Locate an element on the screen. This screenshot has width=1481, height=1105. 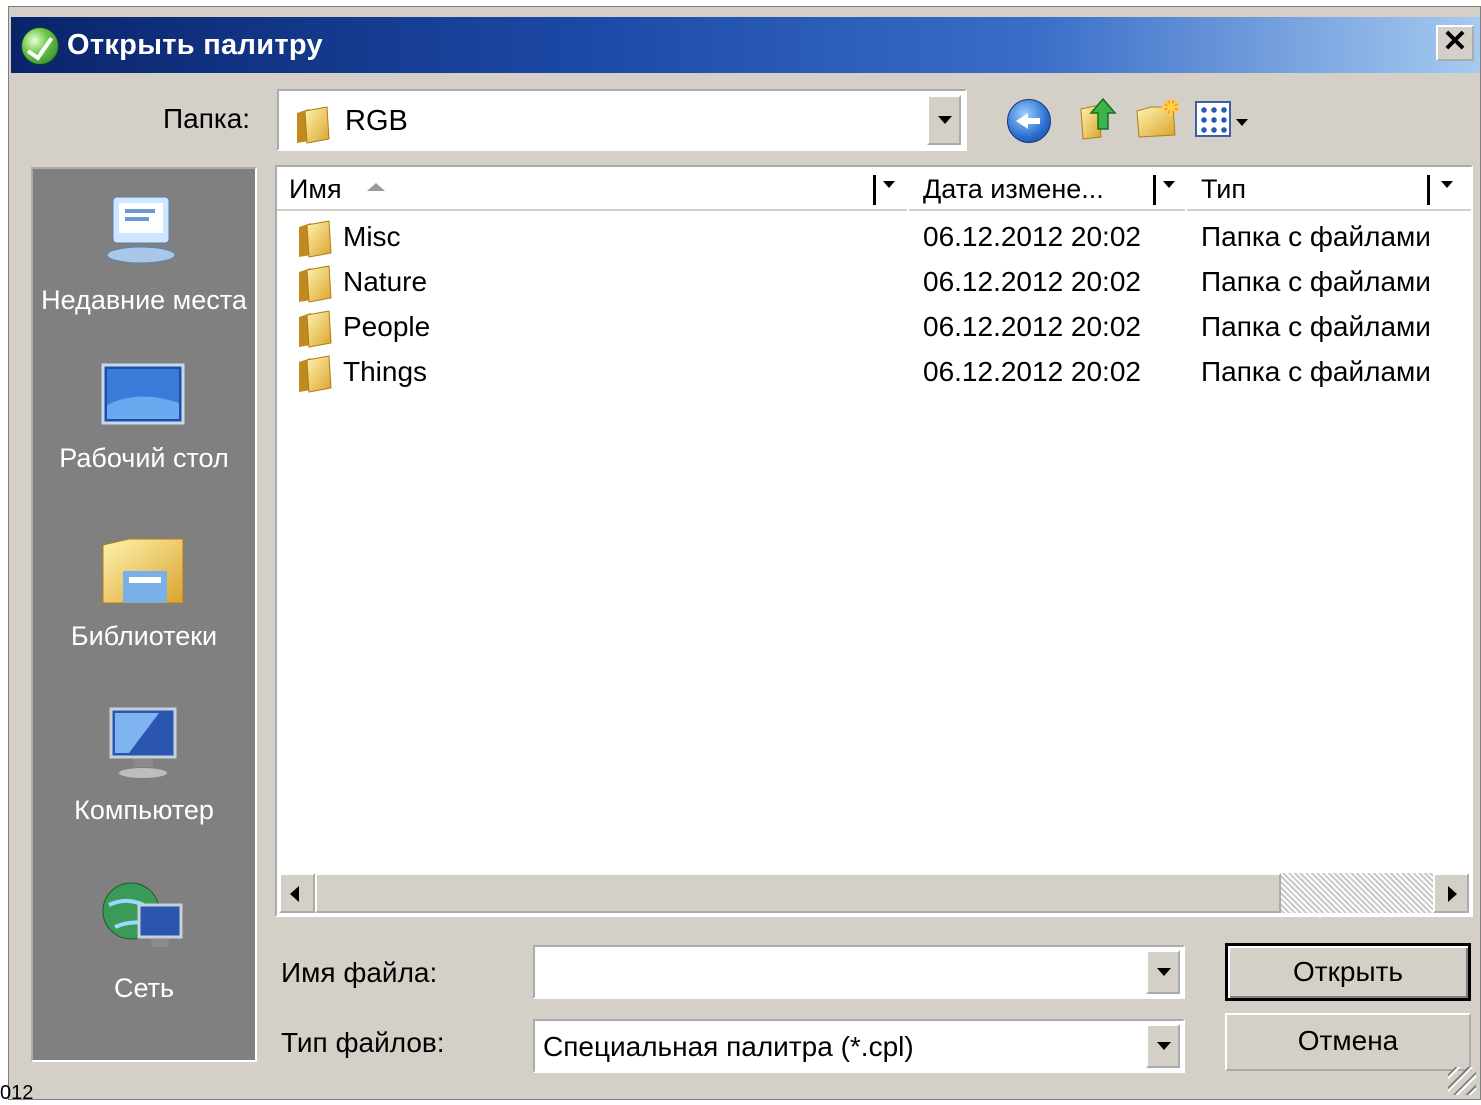
network-icon is located at coordinates (142, 914).